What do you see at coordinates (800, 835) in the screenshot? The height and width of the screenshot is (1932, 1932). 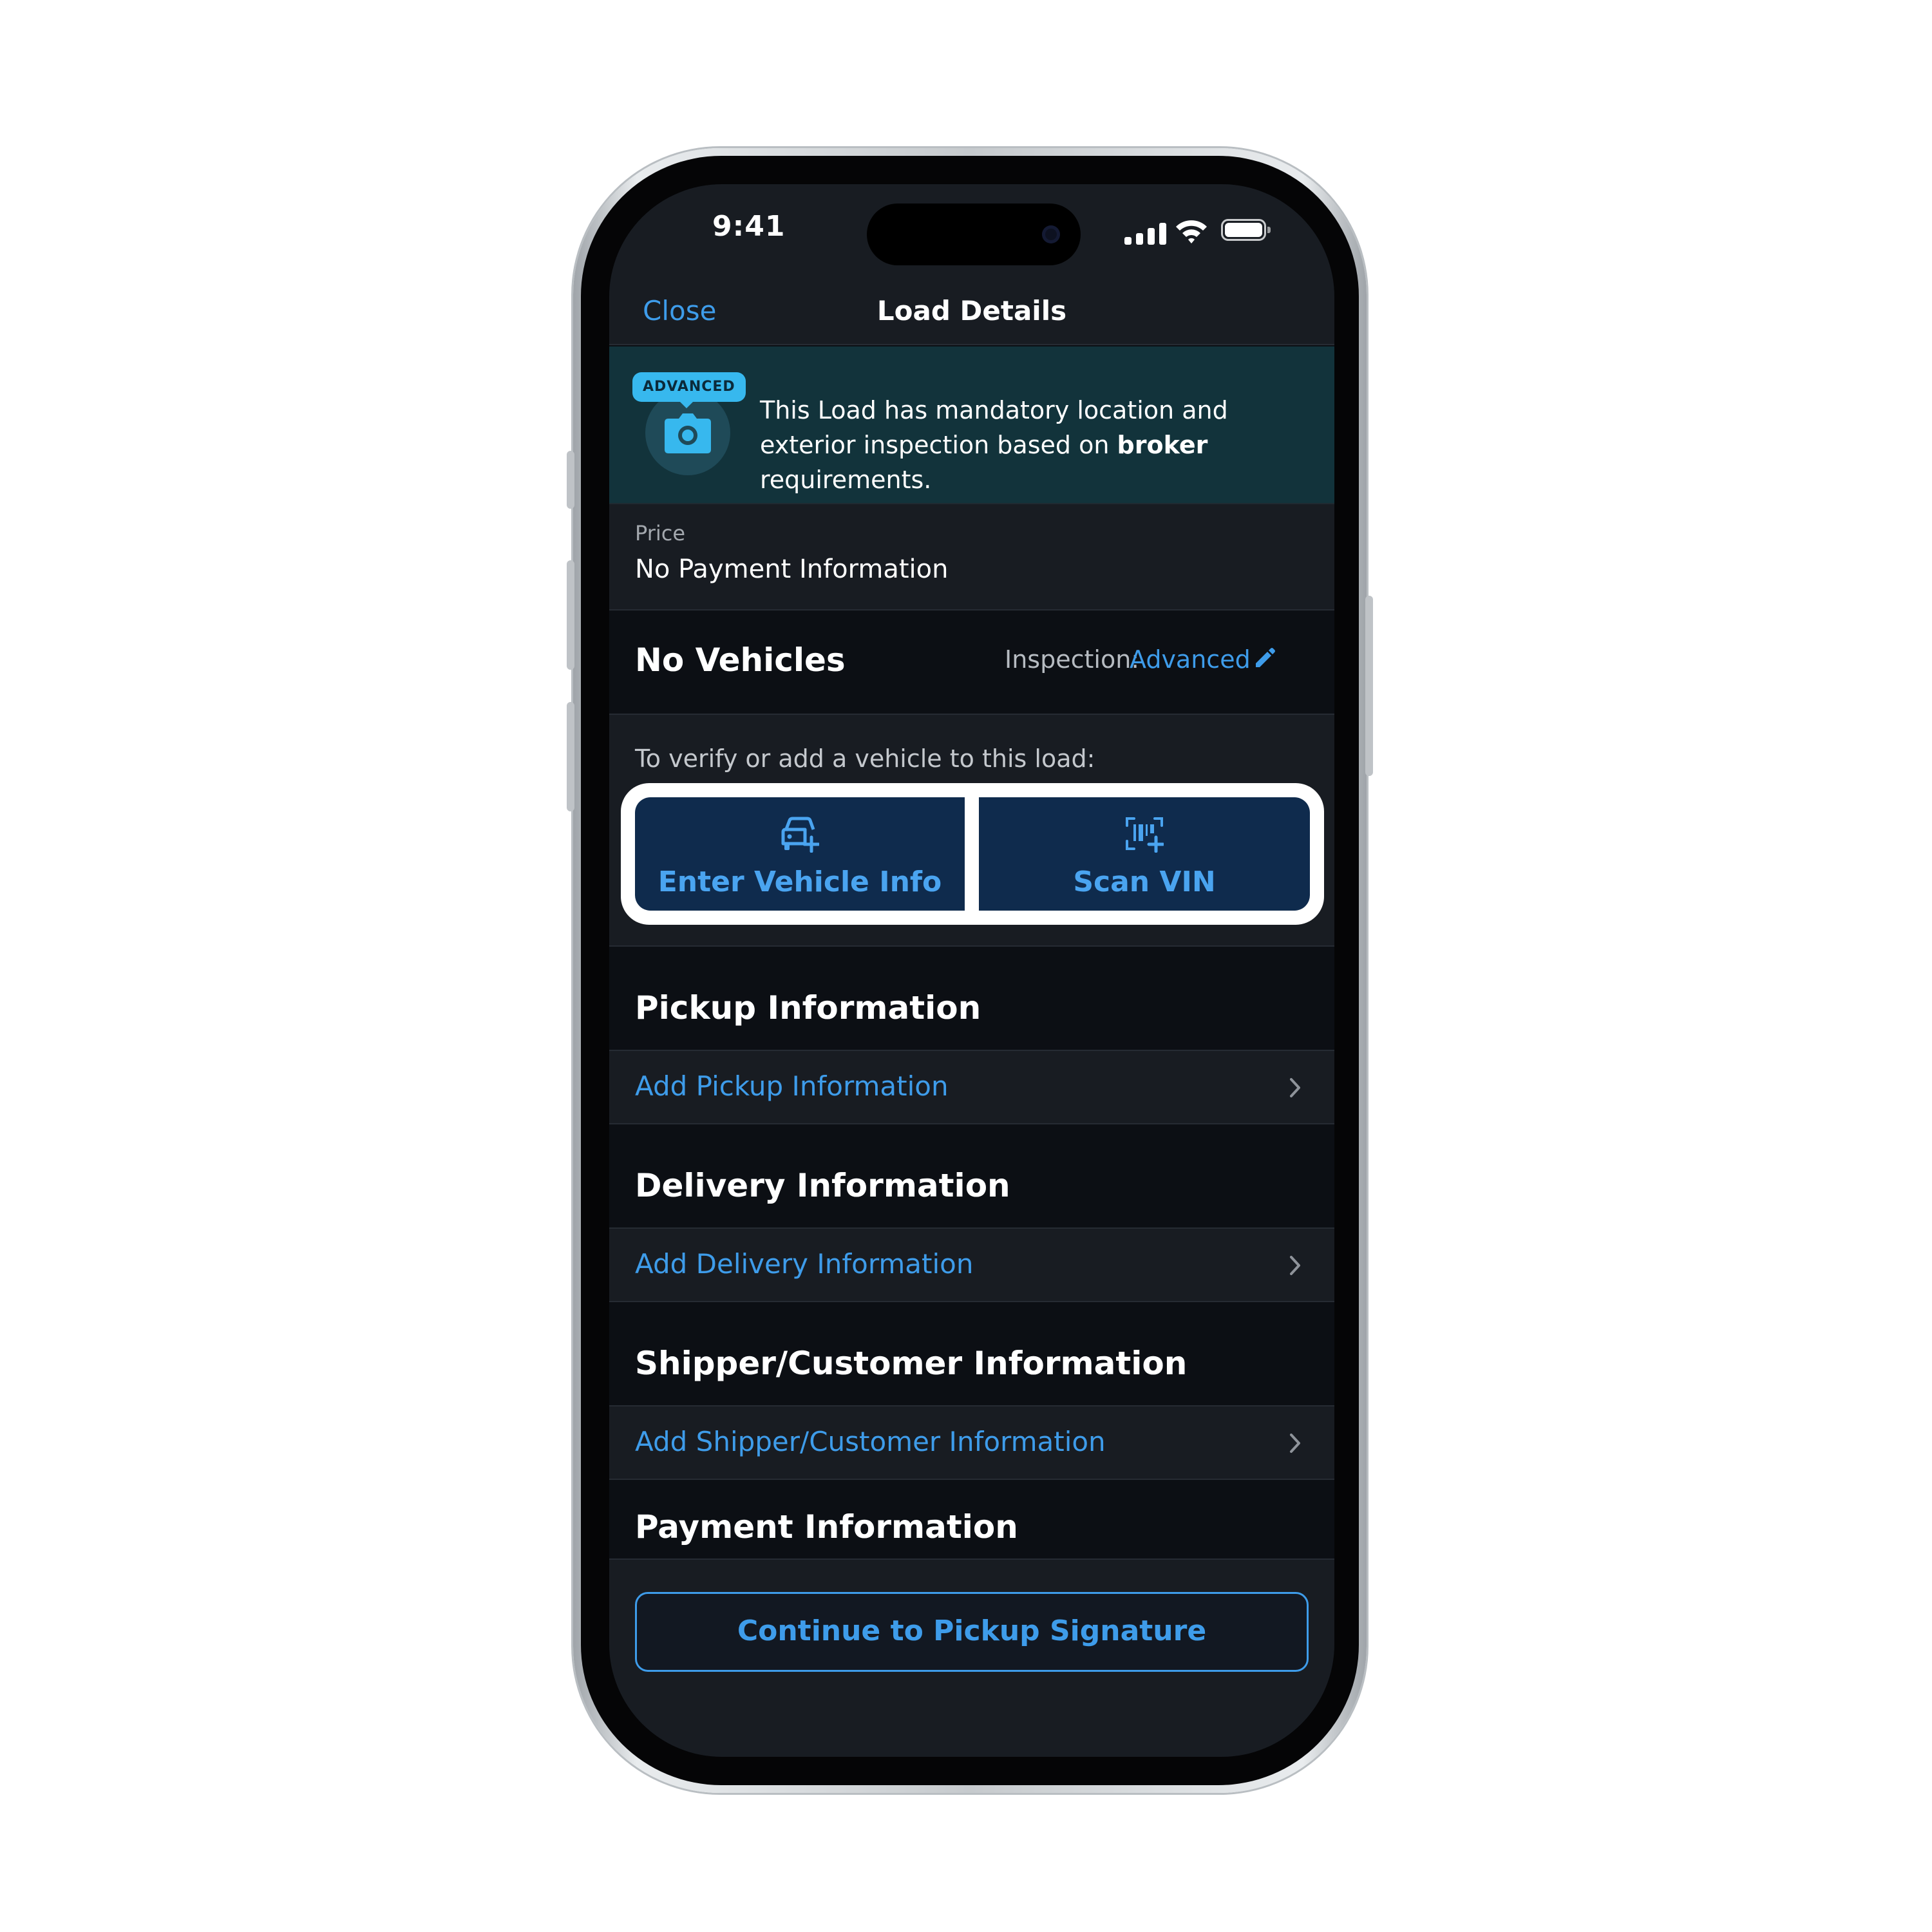 I see `car-plus-icon` at bounding box center [800, 835].